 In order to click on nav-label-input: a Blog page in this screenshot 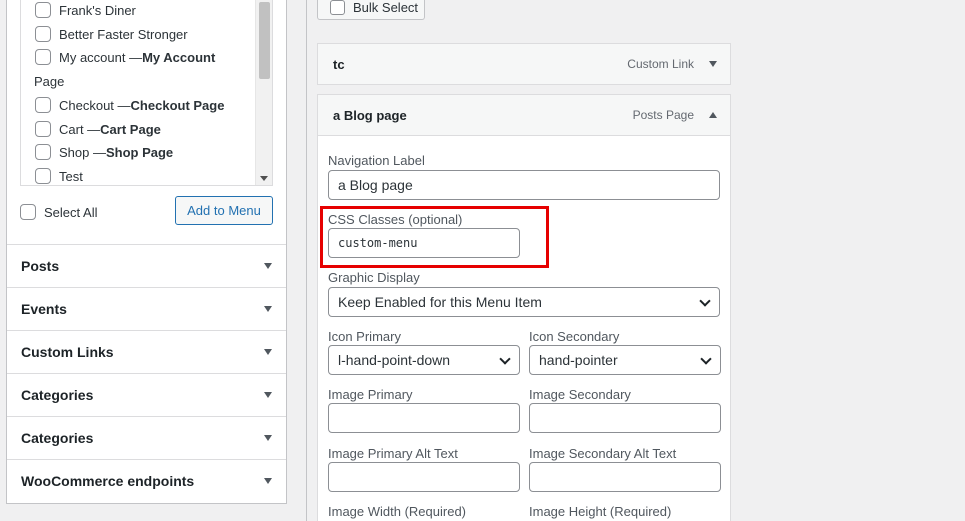, I will do `click(524, 185)`.